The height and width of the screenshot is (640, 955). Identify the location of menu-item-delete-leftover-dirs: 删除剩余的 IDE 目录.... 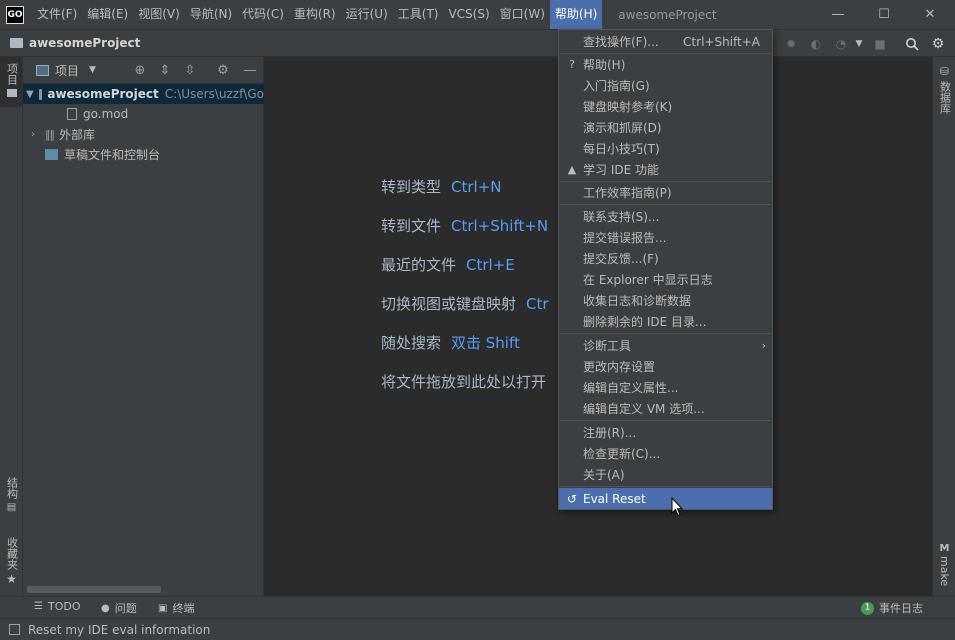
(665, 321).